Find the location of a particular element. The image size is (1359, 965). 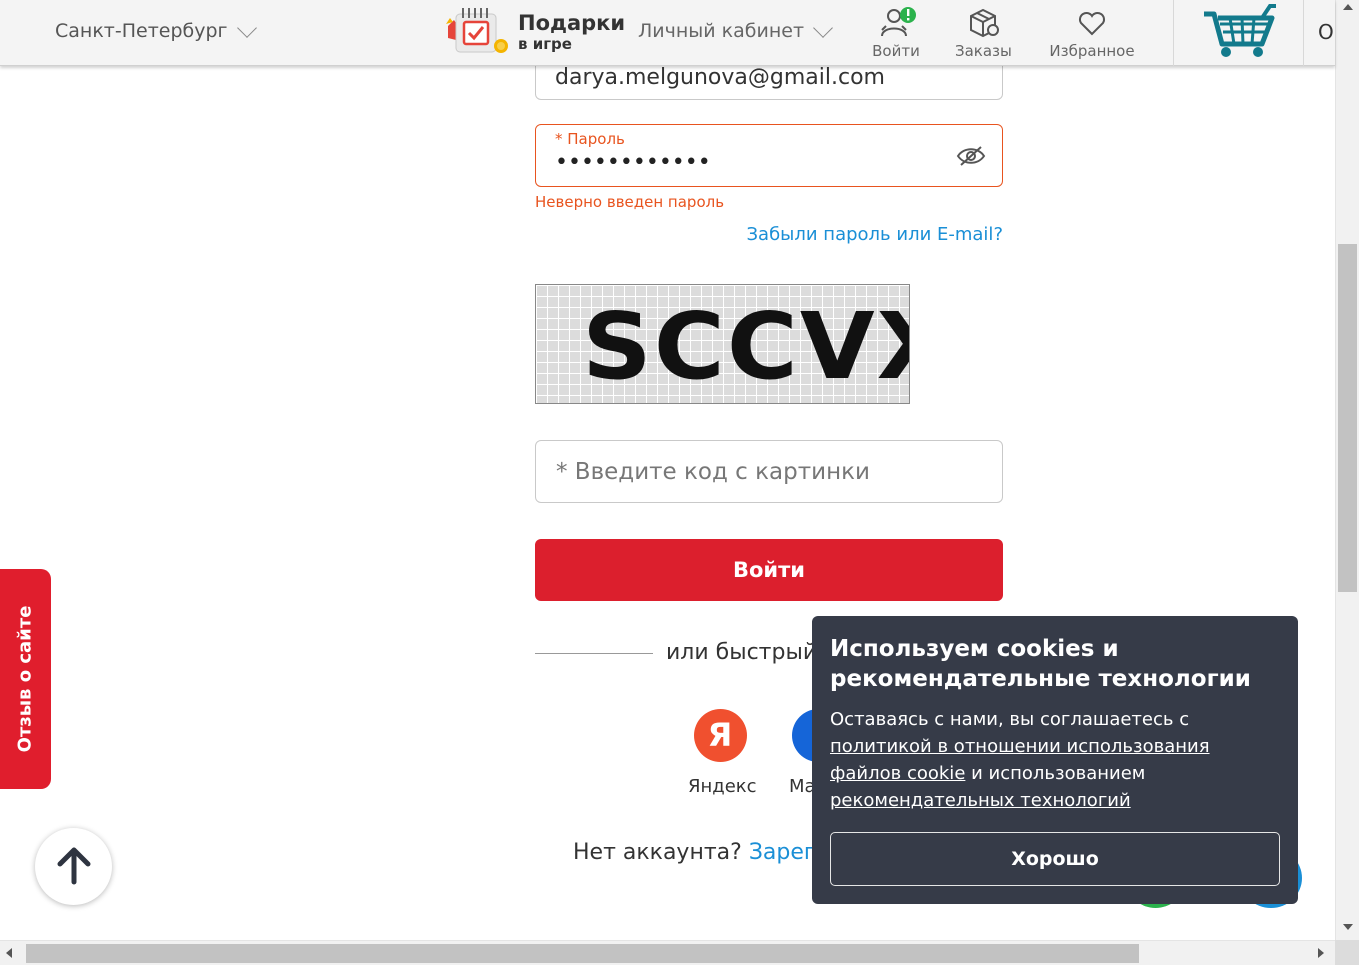

gifts-subtitle: в игре is located at coordinates (545, 44).